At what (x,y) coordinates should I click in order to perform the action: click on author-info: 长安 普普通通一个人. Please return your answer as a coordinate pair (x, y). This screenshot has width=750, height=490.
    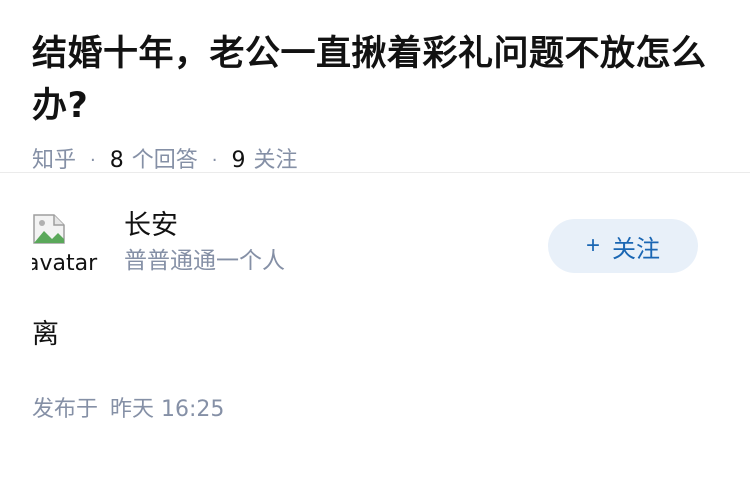
    Looking at the image, I should click on (204, 242).